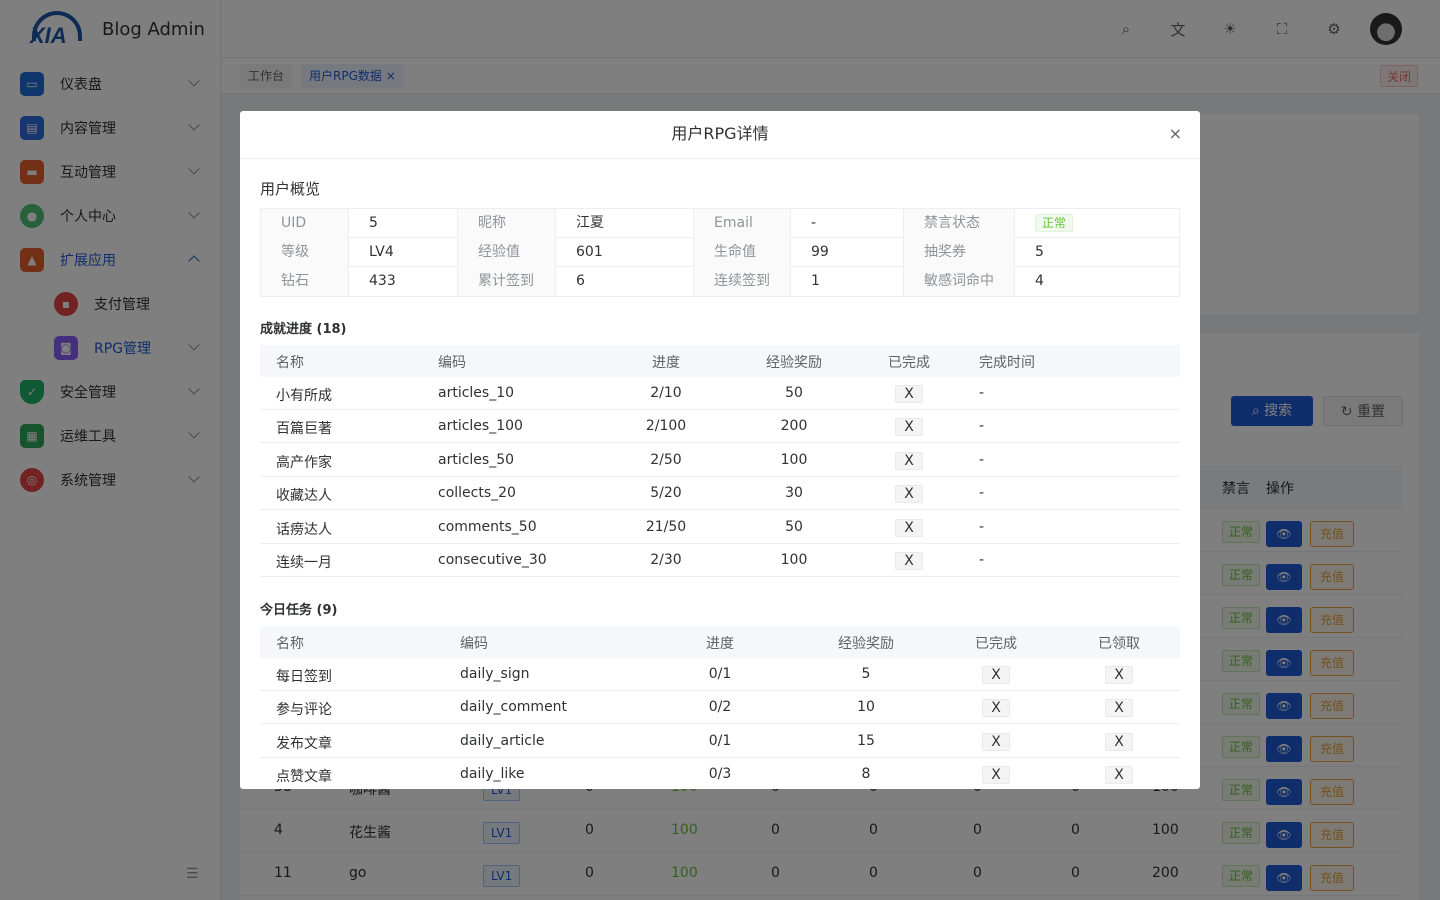  What do you see at coordinates (305, 252) in the screenshot?
I see `desc-label: 等级` at bounding box center [305, 252].